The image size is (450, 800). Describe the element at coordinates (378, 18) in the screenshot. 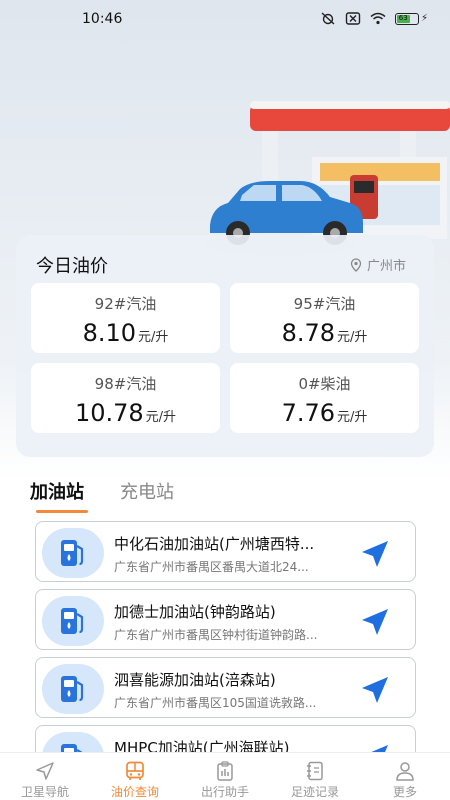

I see `wifi-icon` at that location.